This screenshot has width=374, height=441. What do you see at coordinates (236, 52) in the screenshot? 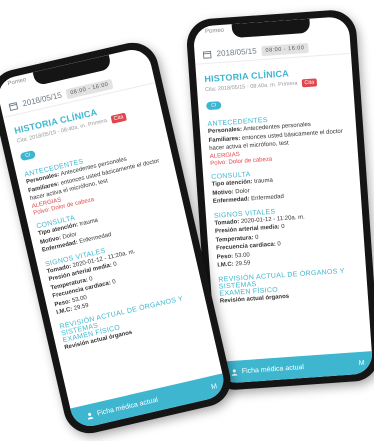
I see `current-date: 2018/05/15` at bounding box center [236, 52].